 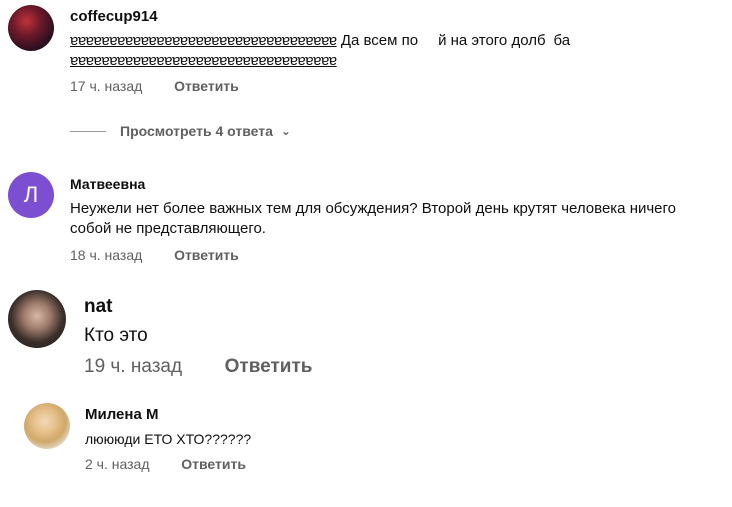 What do you see at coordinates (492, 40) in the screenshot?
I see `comment-text-part: й на этого долб` at bounding box center [492, 40].